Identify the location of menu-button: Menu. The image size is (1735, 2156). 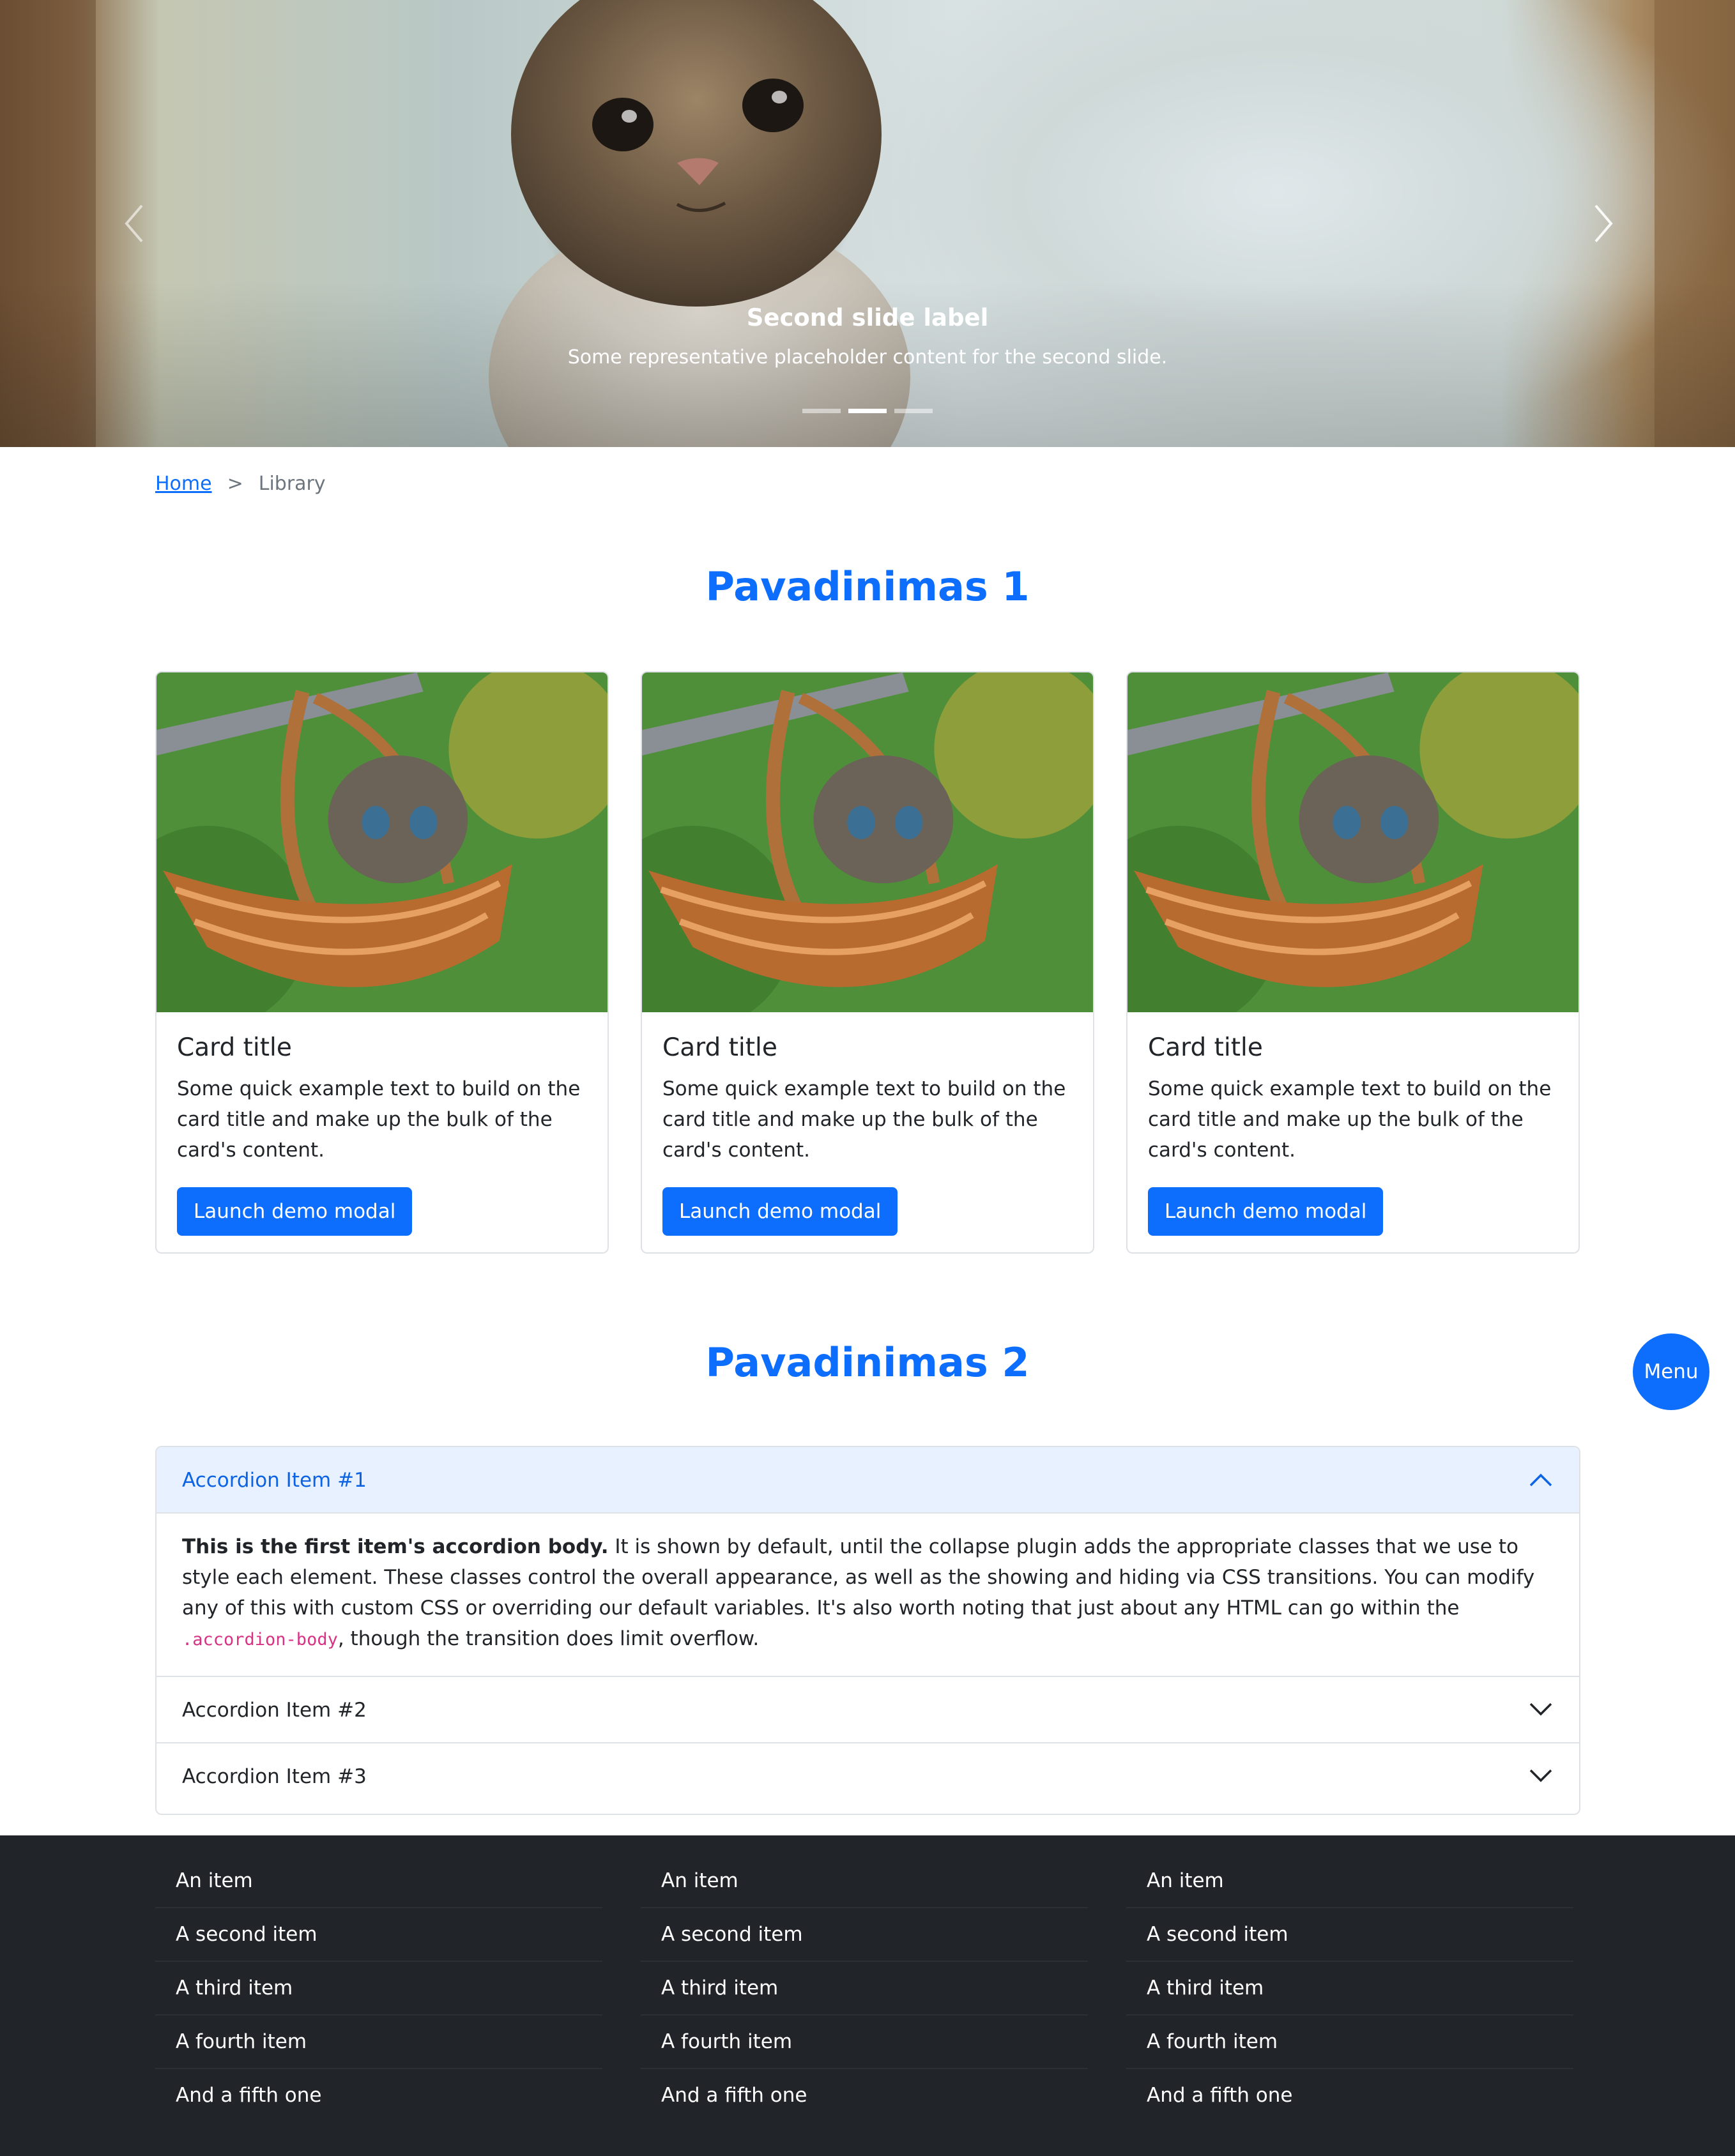
(1671, 1371).